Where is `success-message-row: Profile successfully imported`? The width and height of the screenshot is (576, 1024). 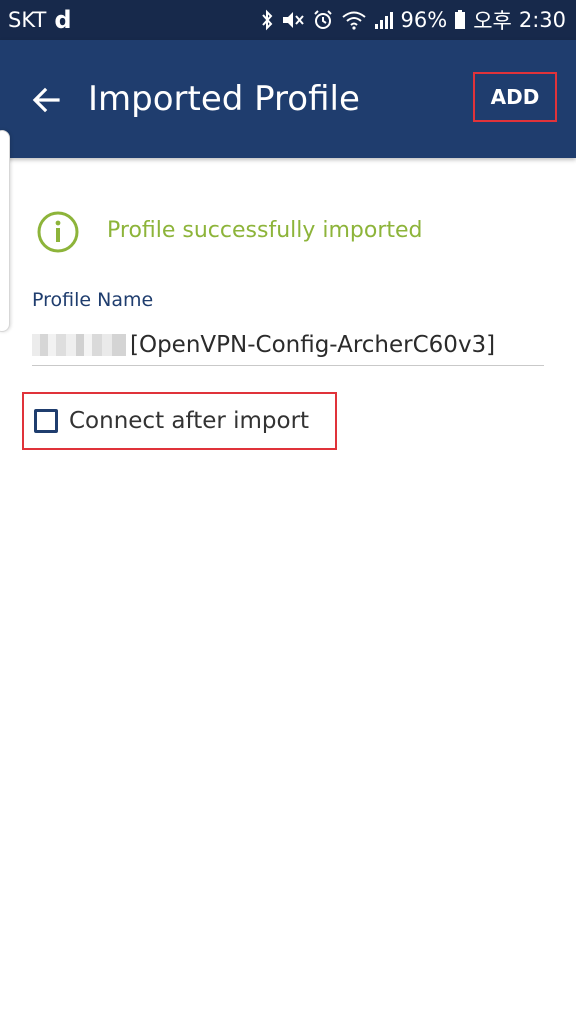 success-message-row: Profile successfully imported is located at coordinates (229, 232).